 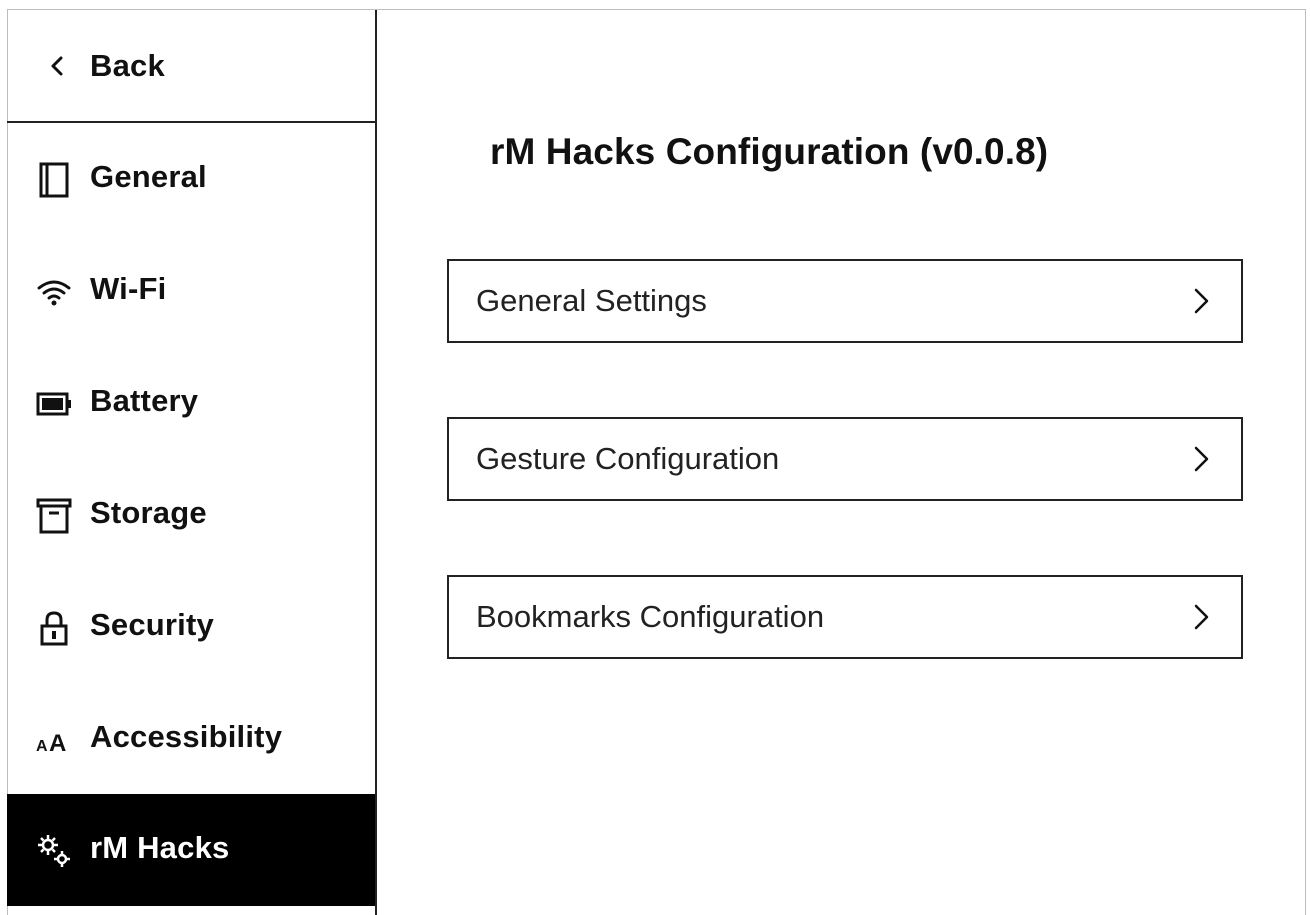 What do you see at coordinates (186, 736) in the screenshot?
I see `sidebar-item-label: Accessibility` at bounding box center [186, 736].